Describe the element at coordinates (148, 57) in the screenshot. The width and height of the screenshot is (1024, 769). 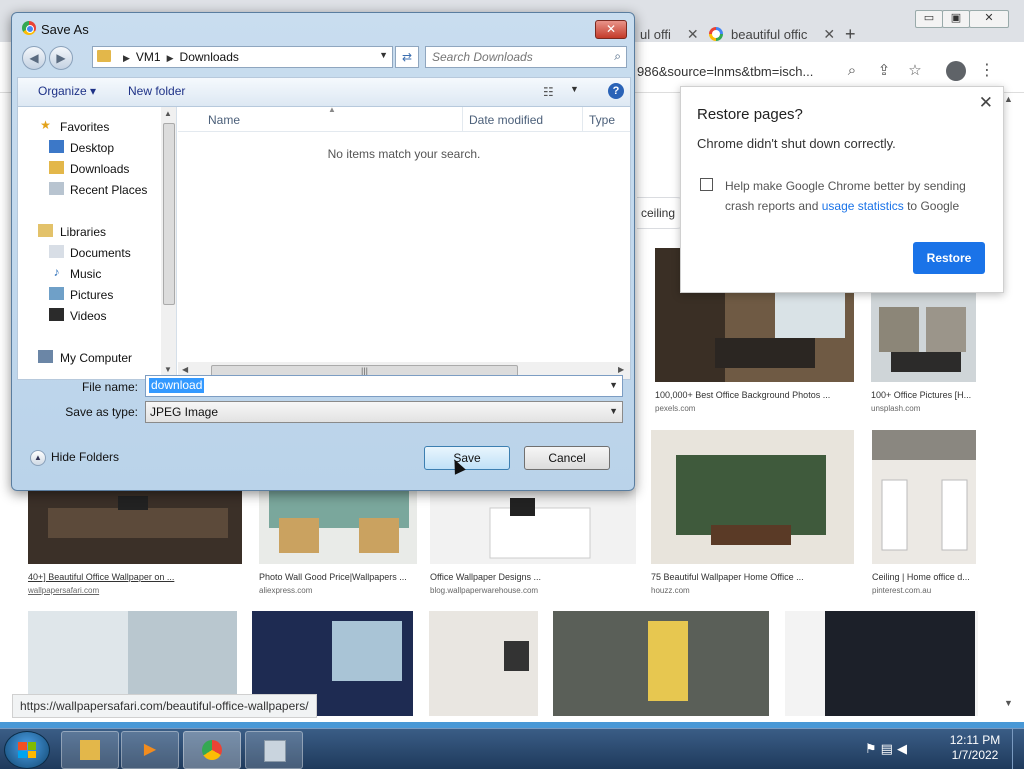
I see `breadcrumb-item: VM1` at that location.